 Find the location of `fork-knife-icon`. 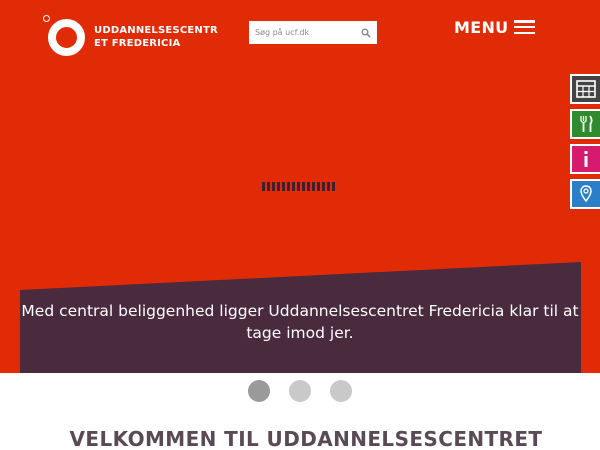

fork-knife-icon is located at coordinates (586, 123).